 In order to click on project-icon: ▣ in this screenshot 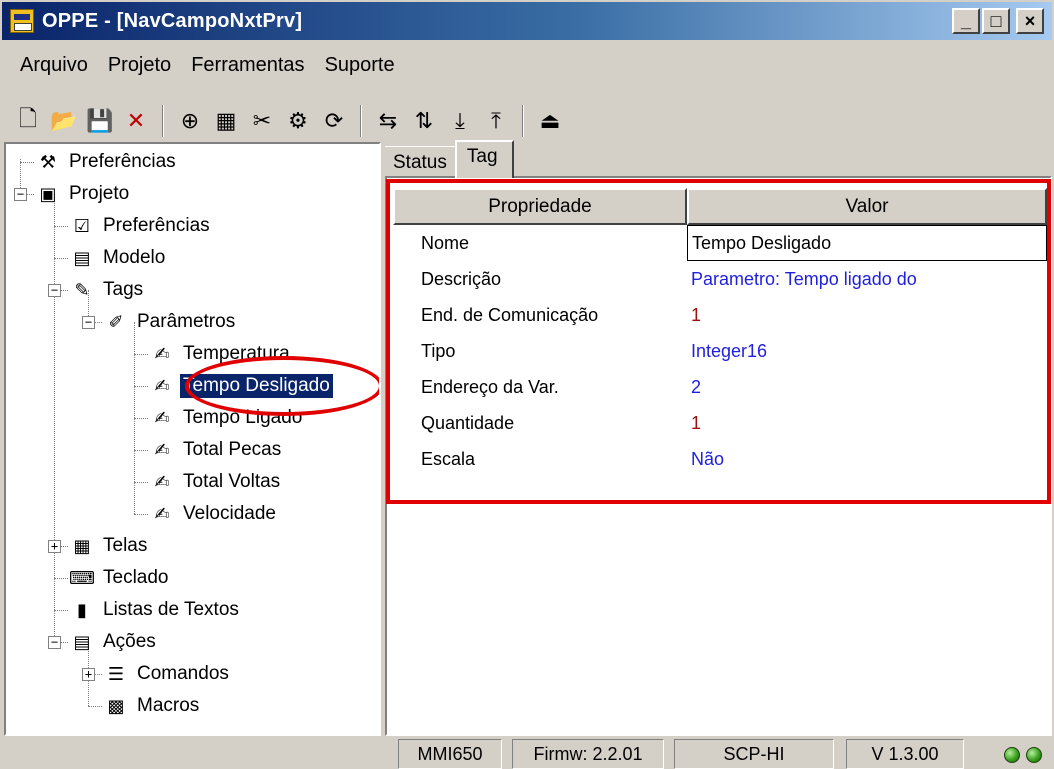, I will do `click(48, 194)`.